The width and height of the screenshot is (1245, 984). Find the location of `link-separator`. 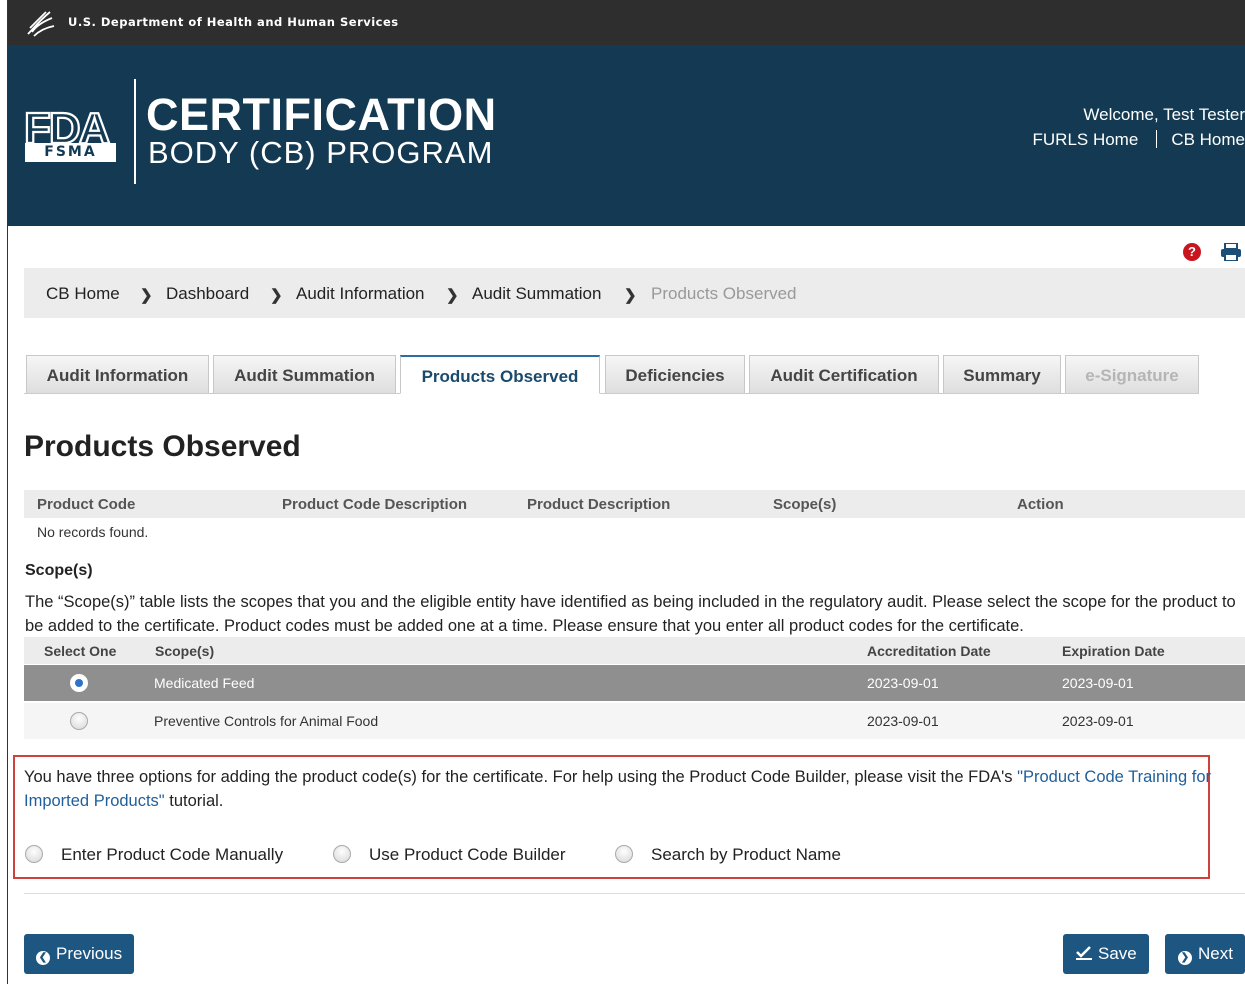

link-separator is located at coordinates (1157, 139).